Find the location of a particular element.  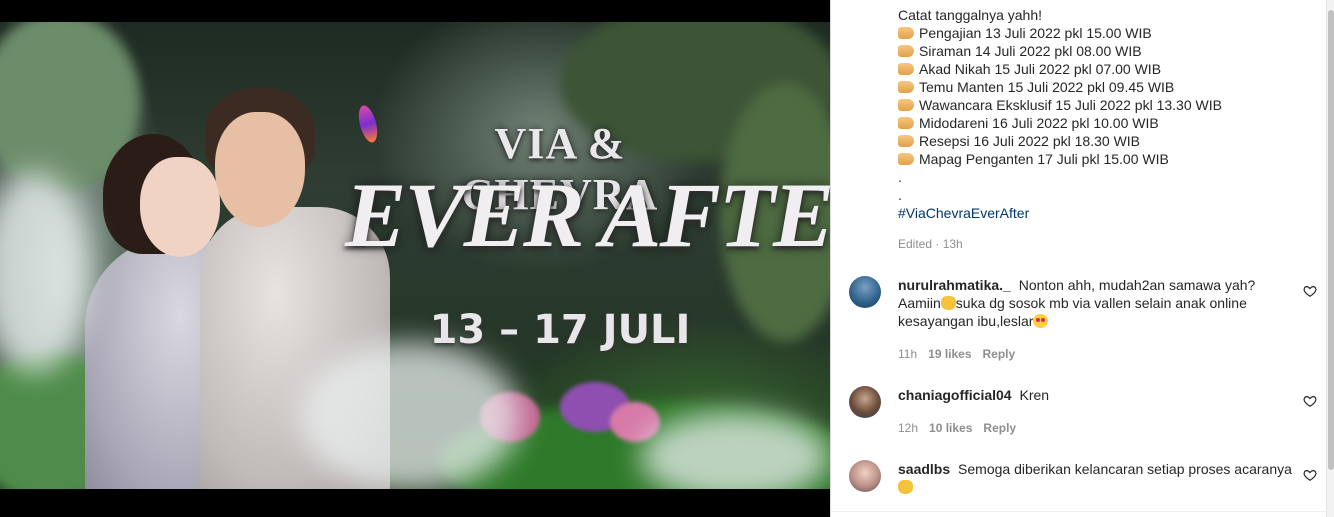

poster-date-range: 13 – 17 JULI is located at coordinates (560, 330).